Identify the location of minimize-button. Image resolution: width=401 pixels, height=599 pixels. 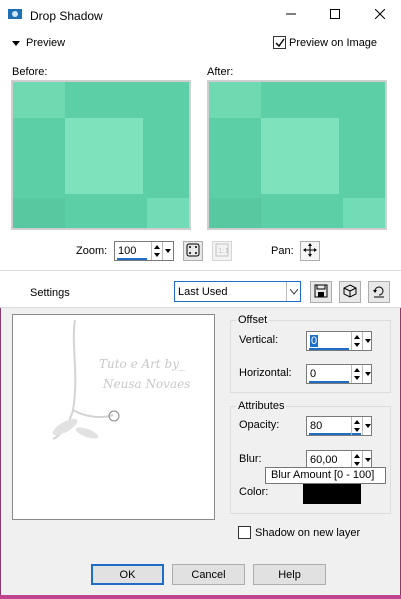
(291, 15).